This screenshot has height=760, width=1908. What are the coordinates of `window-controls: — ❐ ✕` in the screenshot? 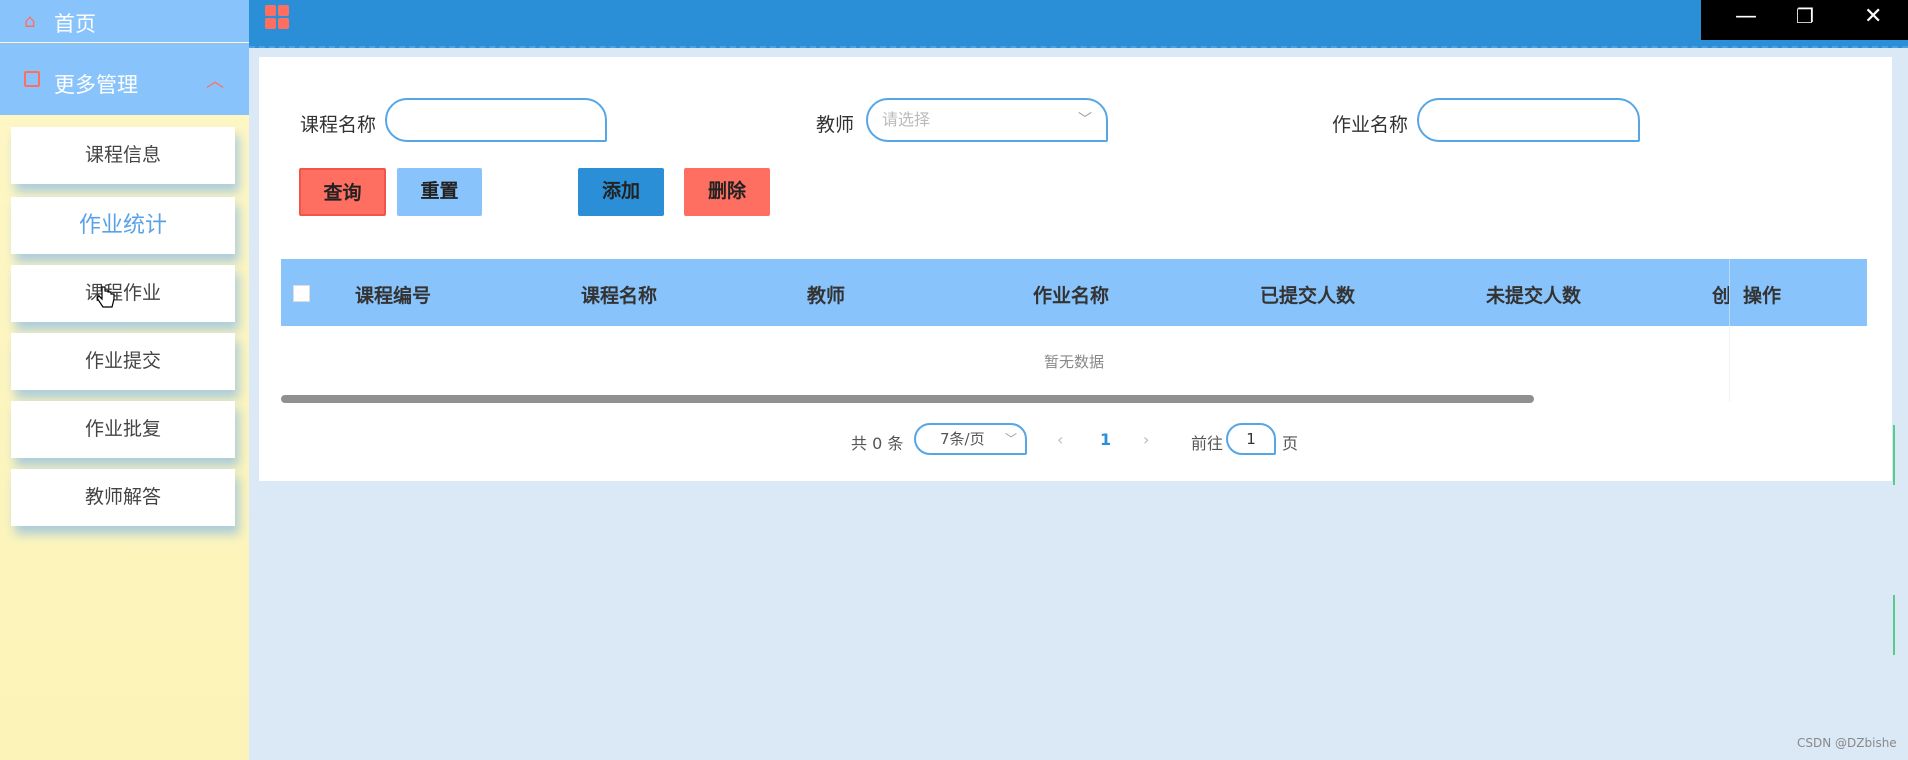 It's located at (1804, 20).